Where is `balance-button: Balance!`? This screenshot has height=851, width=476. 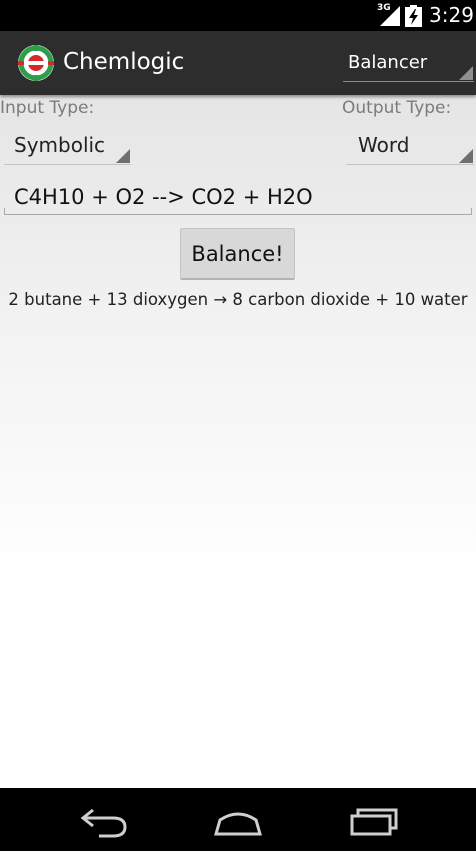 balance-button: Balance! is located at coordinates (237, 254).